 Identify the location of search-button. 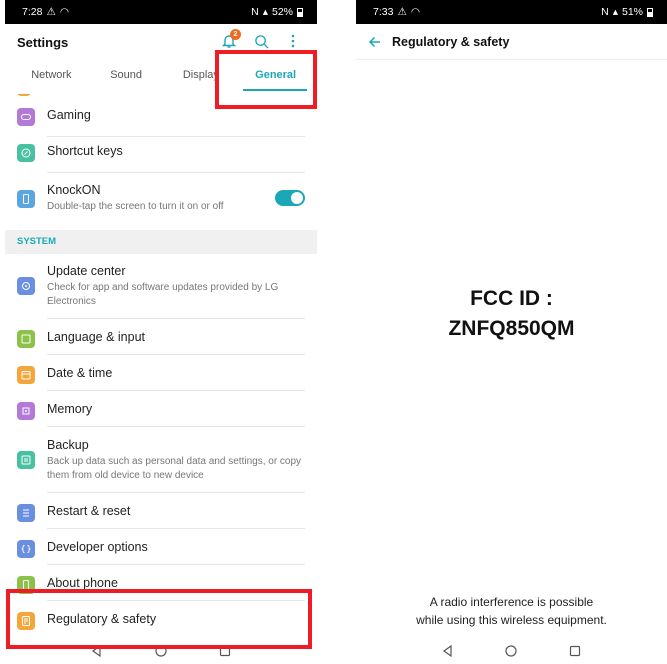
(261, 41).